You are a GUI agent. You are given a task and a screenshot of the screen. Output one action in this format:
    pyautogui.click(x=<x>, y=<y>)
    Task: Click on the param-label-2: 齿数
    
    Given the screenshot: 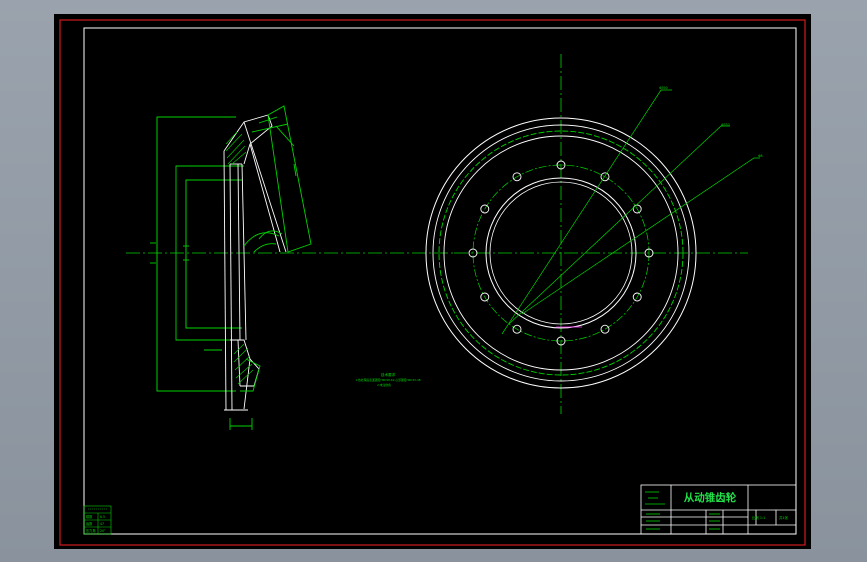 What is the action you would take?
    pyautogui.click(x=89, y=523)
    